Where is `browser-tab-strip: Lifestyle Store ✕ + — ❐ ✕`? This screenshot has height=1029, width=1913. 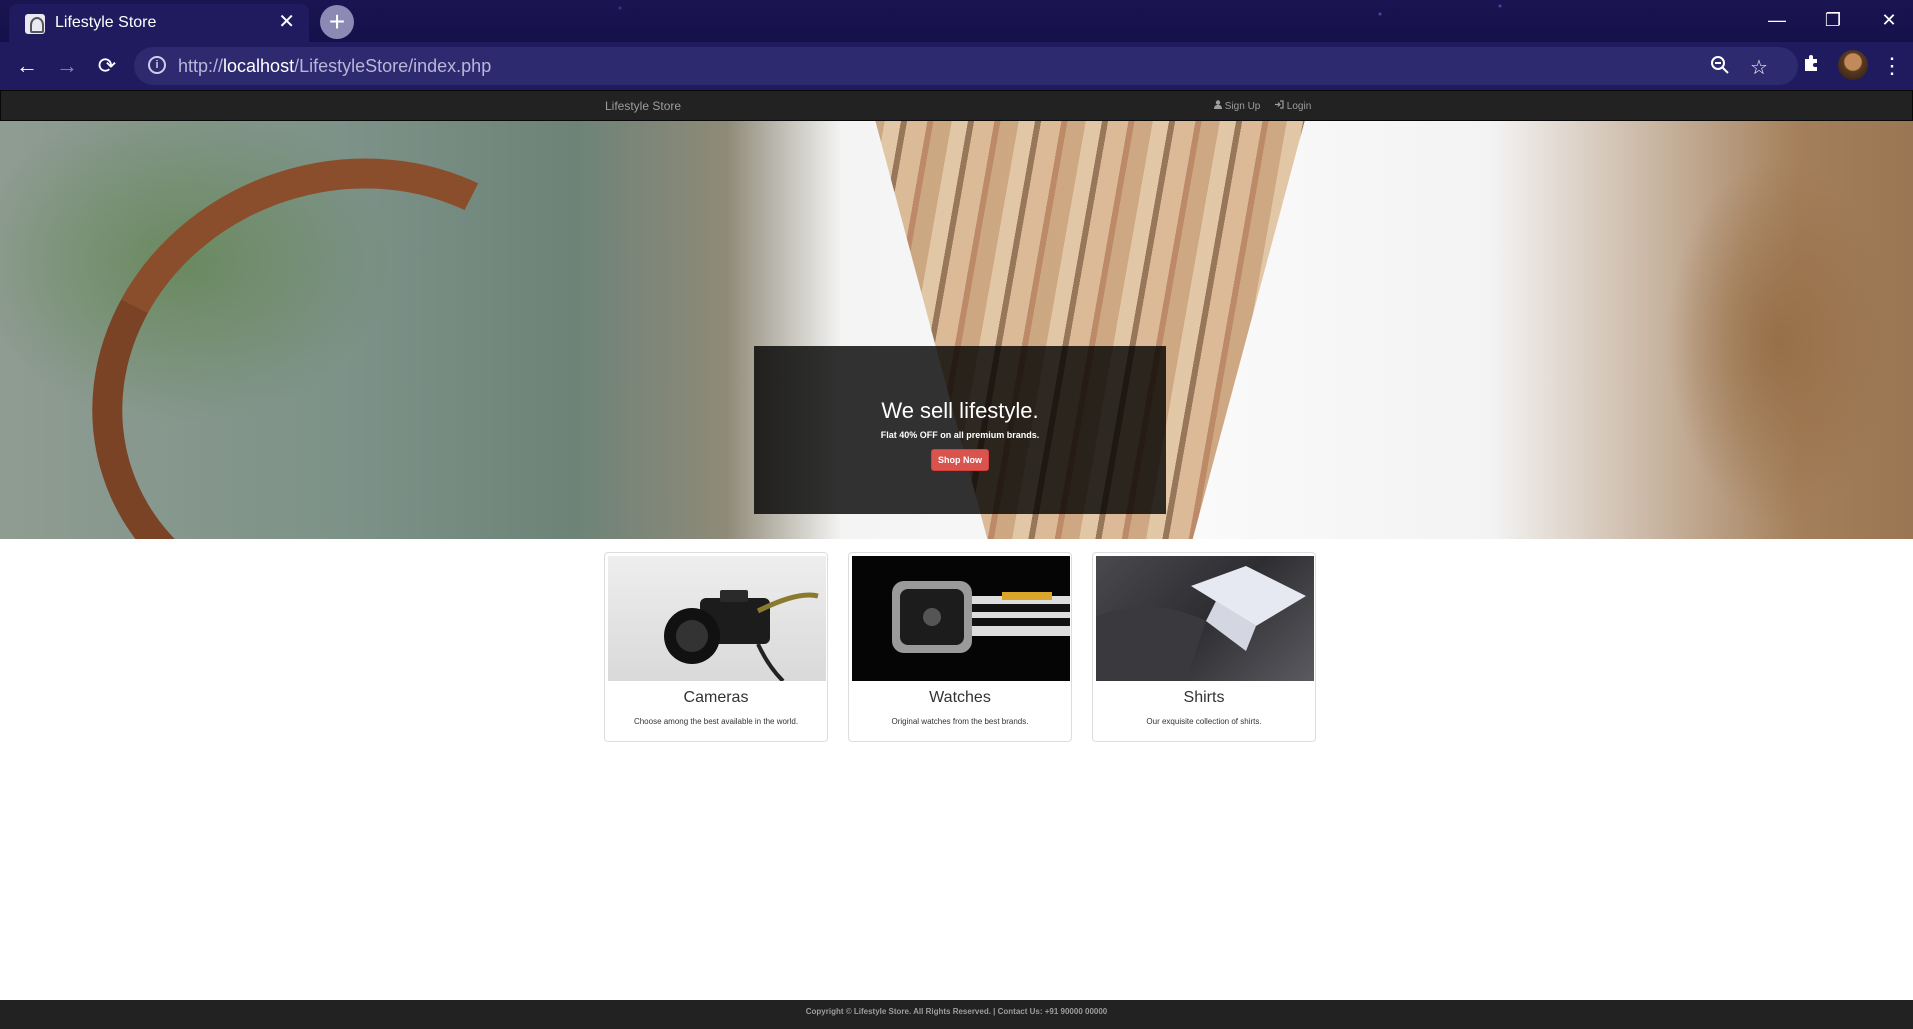 browser-tab-strip: Lifestyle Store ✕ + — ❐ ✕ is located at coordinates (956, 21).